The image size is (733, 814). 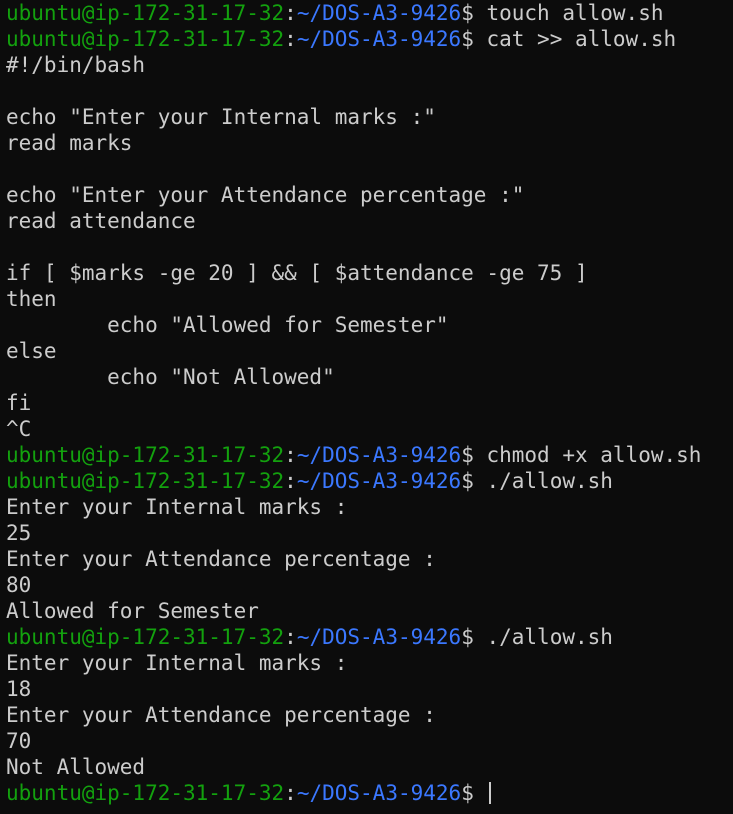 What do you see at coordinates (19, 429) in the screenshot?
I see `output-line: ^C` at bounding box center [19, 429].